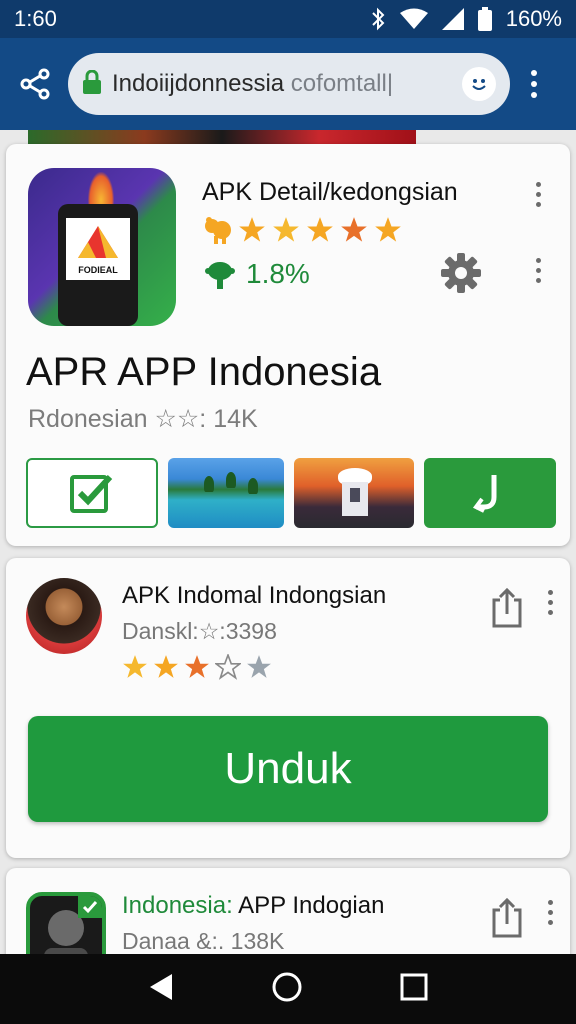 This screenshot has height=1024, width=576. I want to click on back-icon, so click(161, 989).